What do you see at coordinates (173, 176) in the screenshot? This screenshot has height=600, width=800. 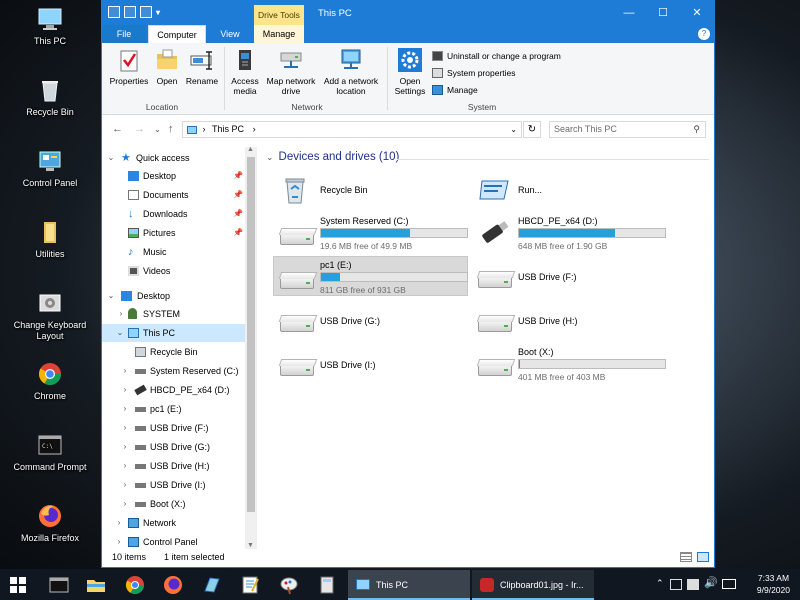 I see `nav-desktop-quick: Desktop 📌` at bounding box center [173, 176].